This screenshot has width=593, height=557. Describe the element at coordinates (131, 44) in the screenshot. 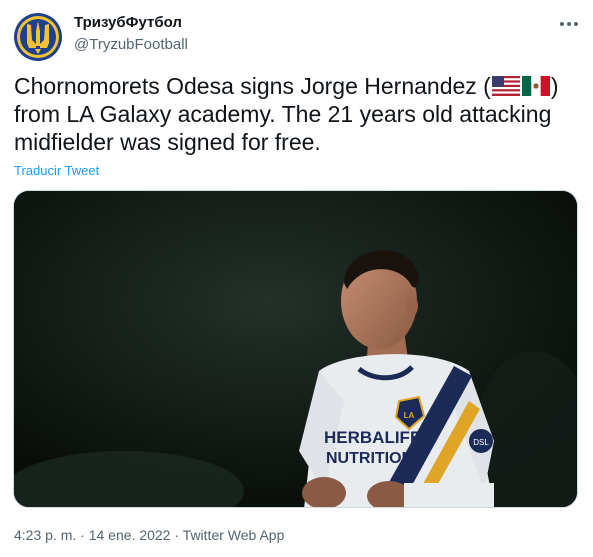

I see `handle: @TryzubFootball` at that location.